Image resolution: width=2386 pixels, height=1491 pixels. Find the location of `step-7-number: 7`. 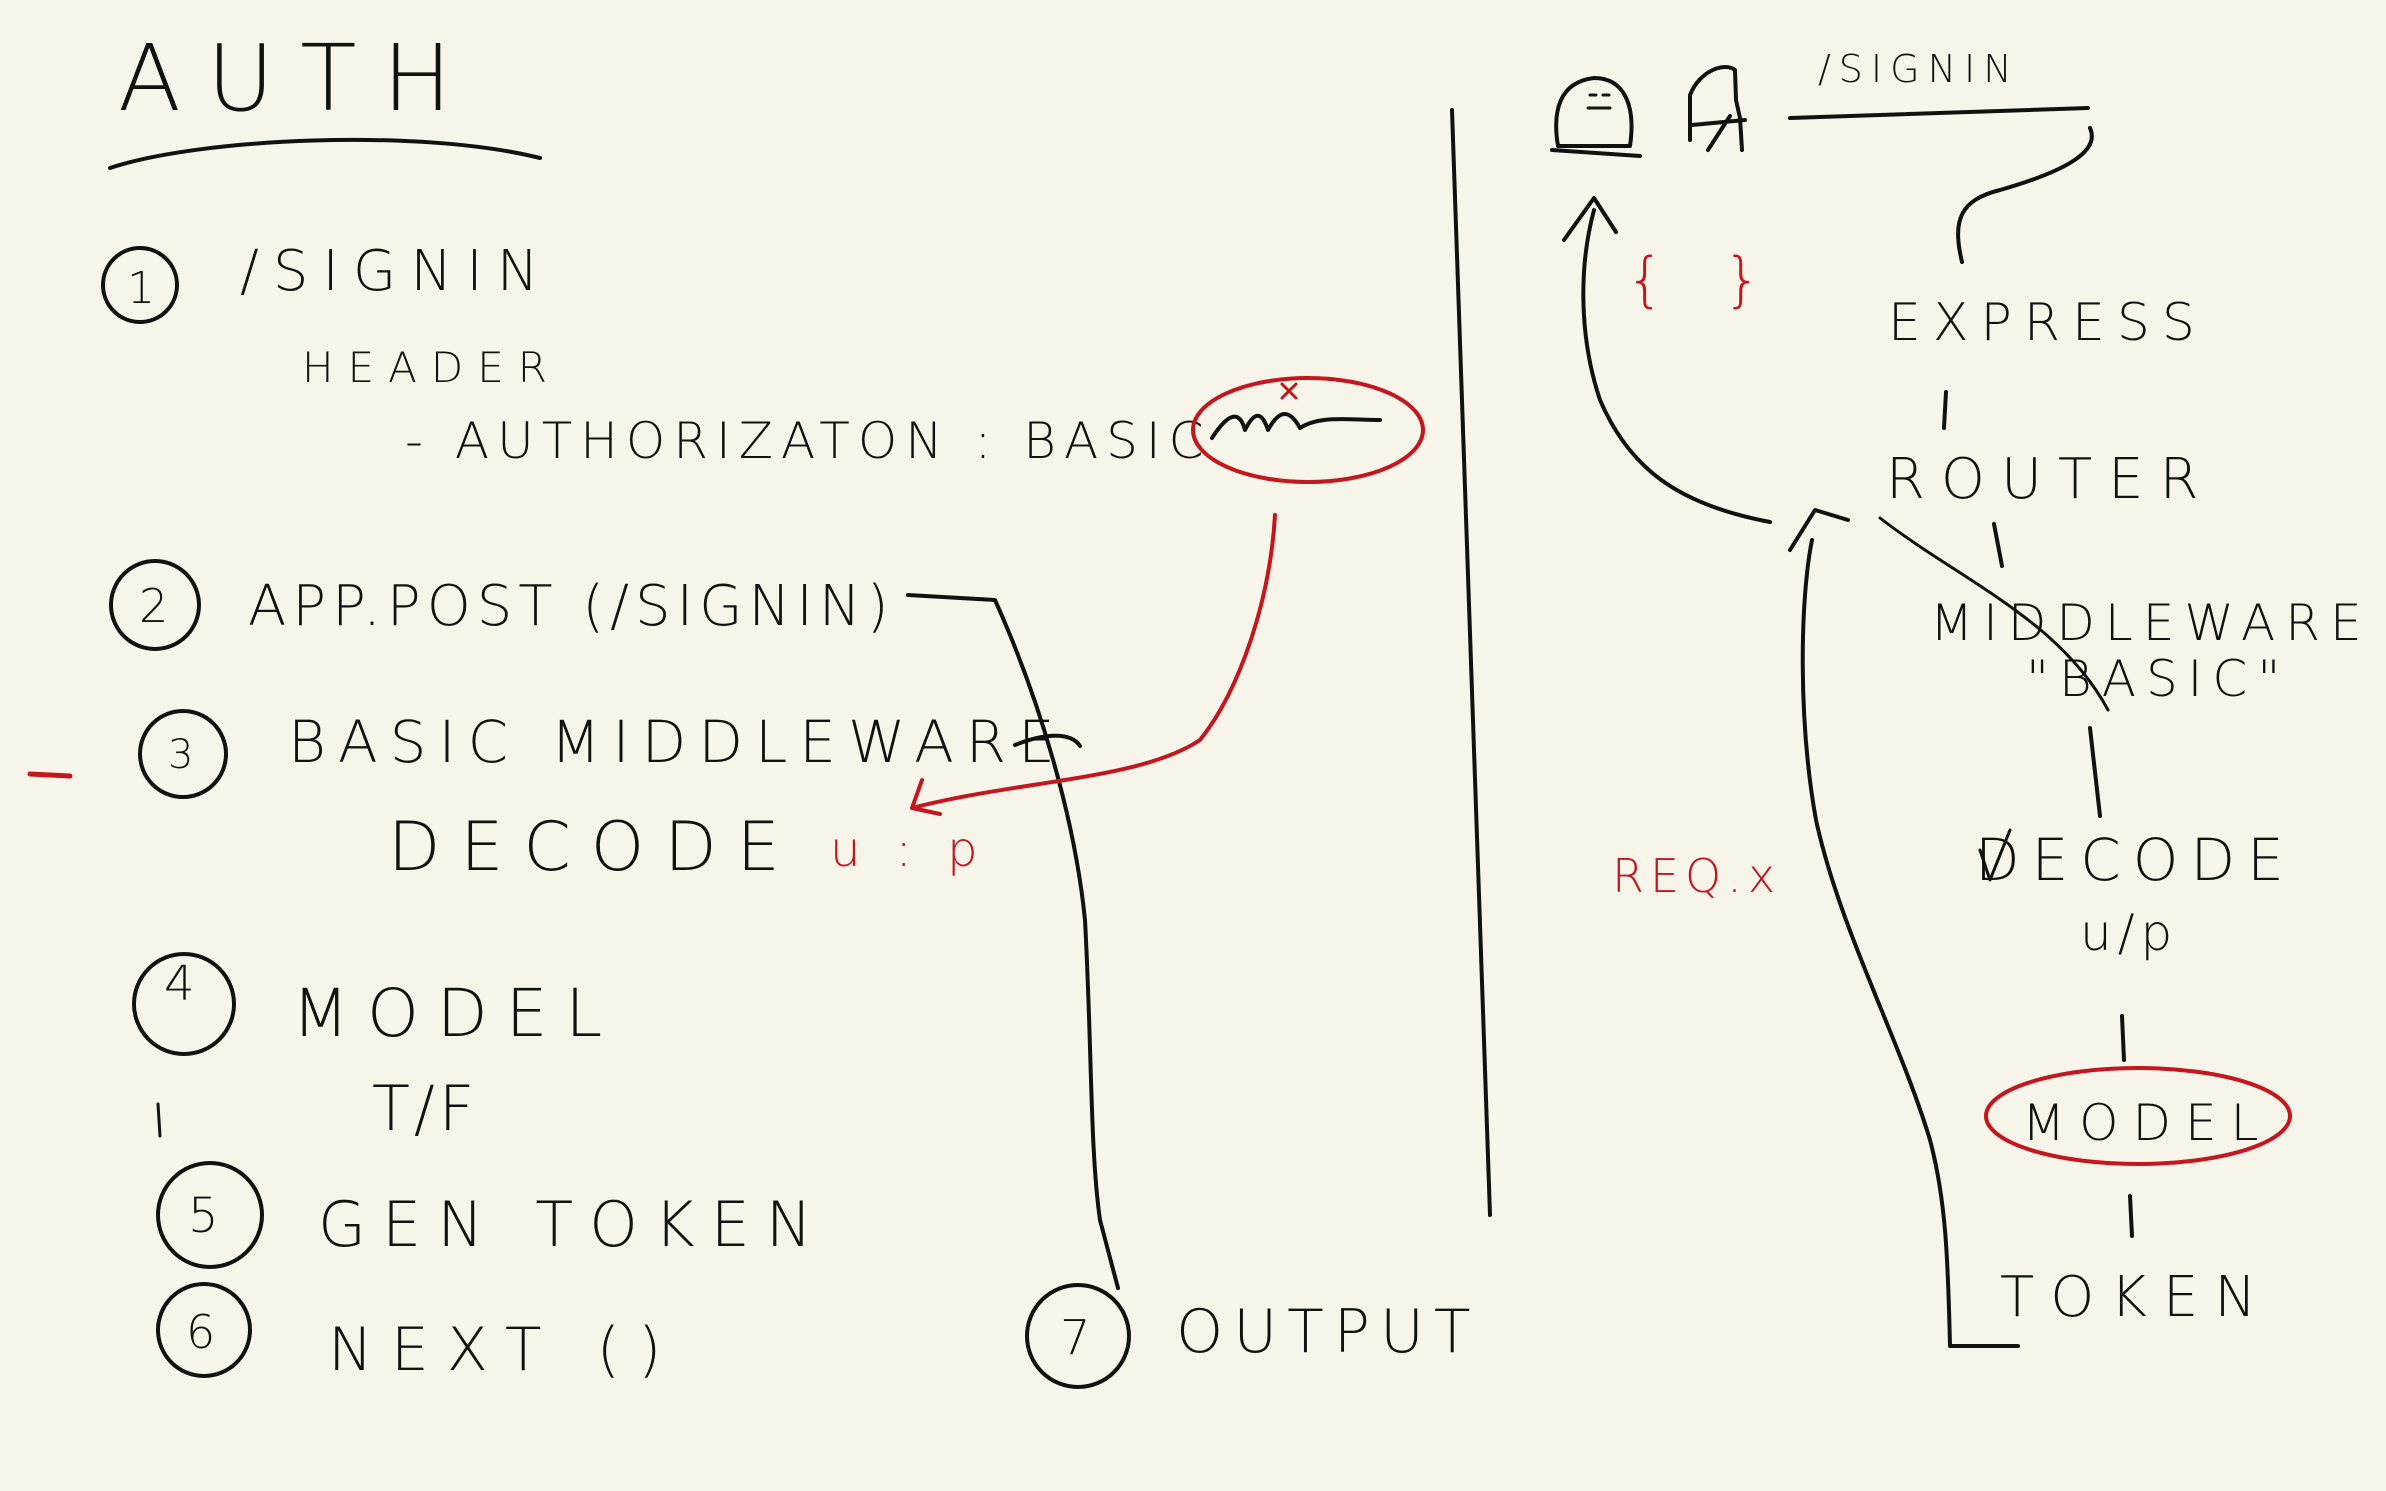

step-7-number: 7 is located at coordinates (1082, 1338).